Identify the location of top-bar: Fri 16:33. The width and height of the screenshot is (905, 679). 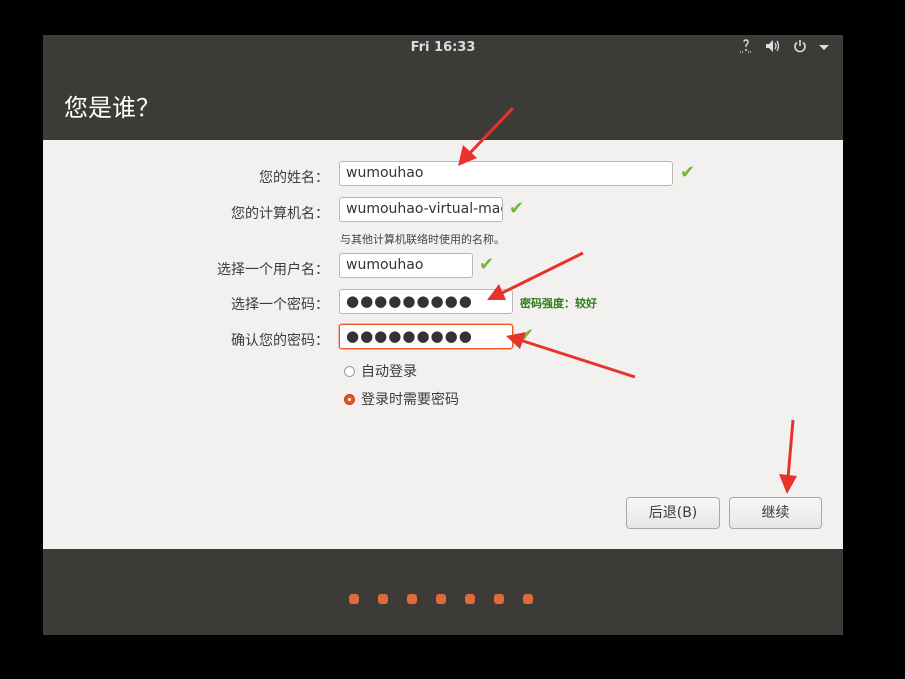
(443, 48).